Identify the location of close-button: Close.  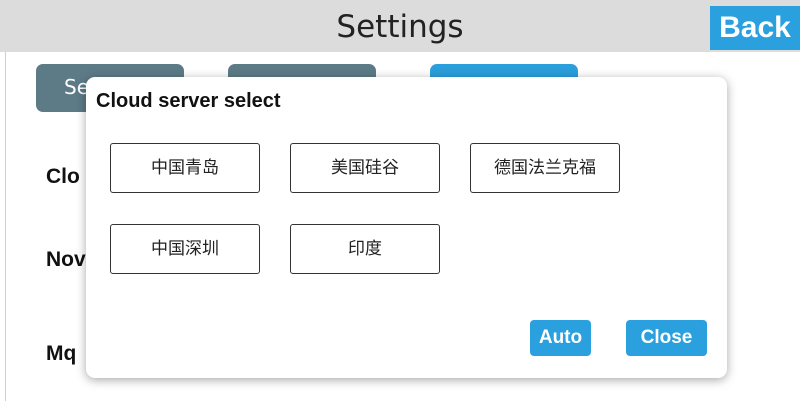
(666, 338).